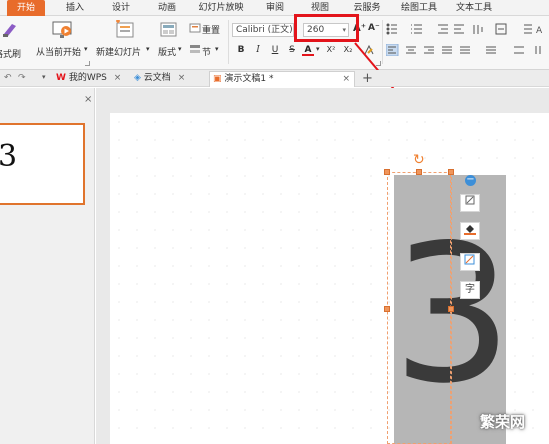 The height and width of the screenshot is (444, 549). Describe the element at coordinates (8, 78) in the screenshot. I see `undo-icon: ↶` at that location.